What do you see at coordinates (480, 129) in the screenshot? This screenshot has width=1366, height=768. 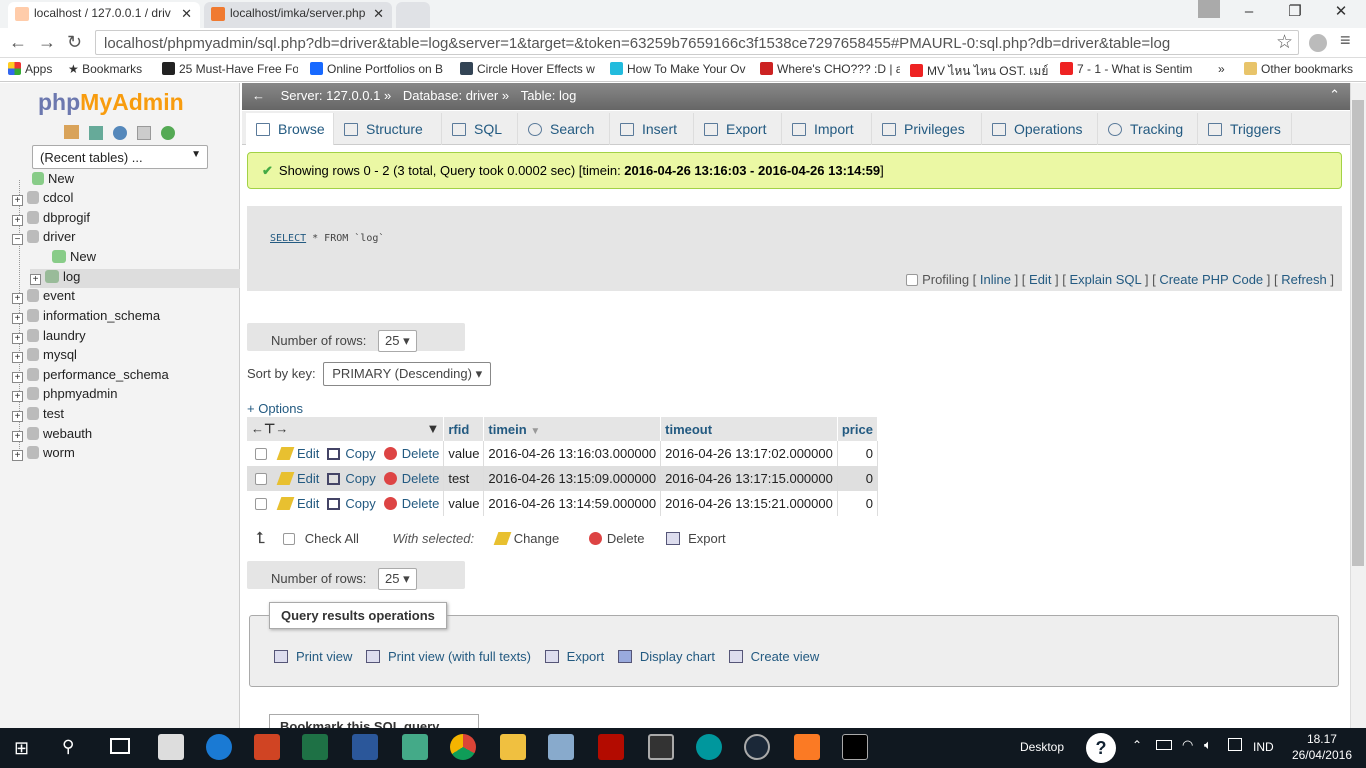 I see `tab-sql: SQL` at bounding box center [480, 129].